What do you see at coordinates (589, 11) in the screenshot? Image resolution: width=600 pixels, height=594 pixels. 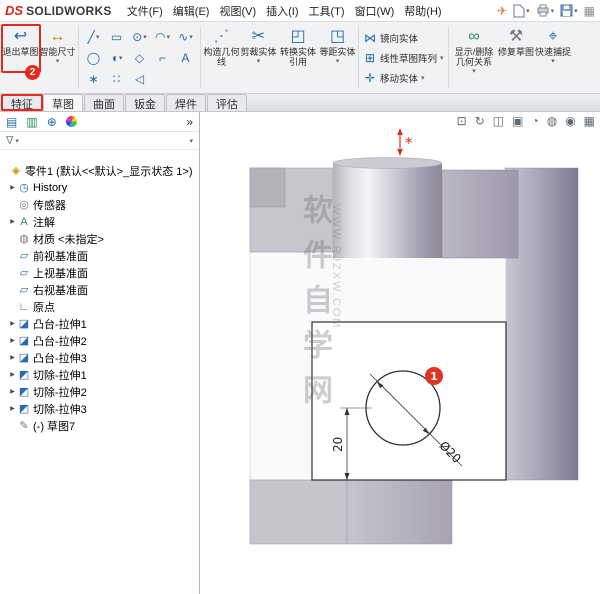 I see `options-grid-icon: ▦` at bounding box center [589, 11].